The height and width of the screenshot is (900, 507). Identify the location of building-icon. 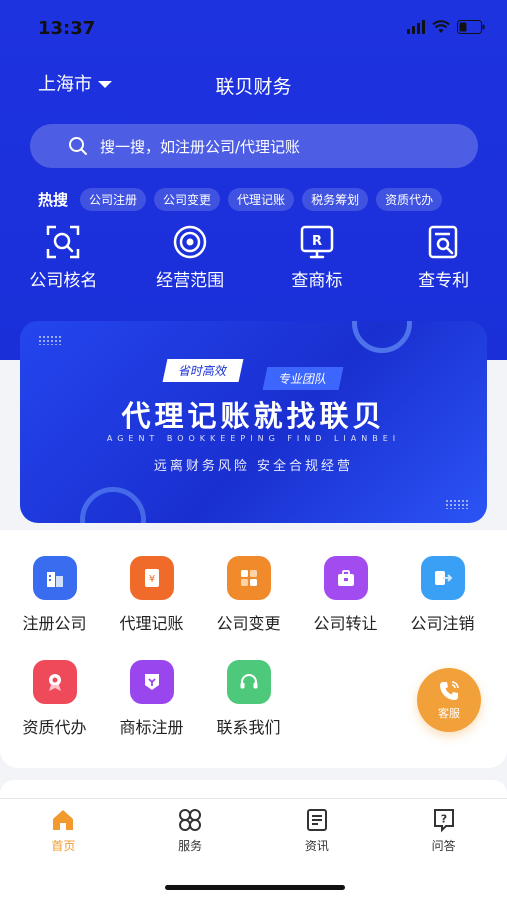
(54, 578).